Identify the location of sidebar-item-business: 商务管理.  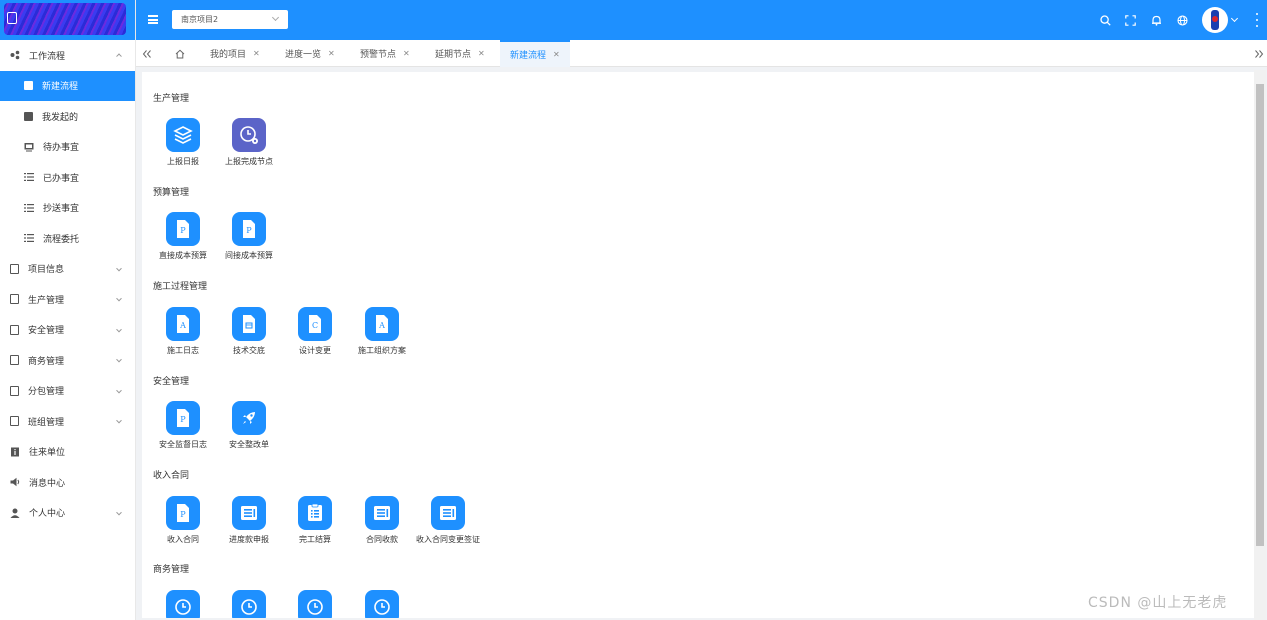
(67, 360).